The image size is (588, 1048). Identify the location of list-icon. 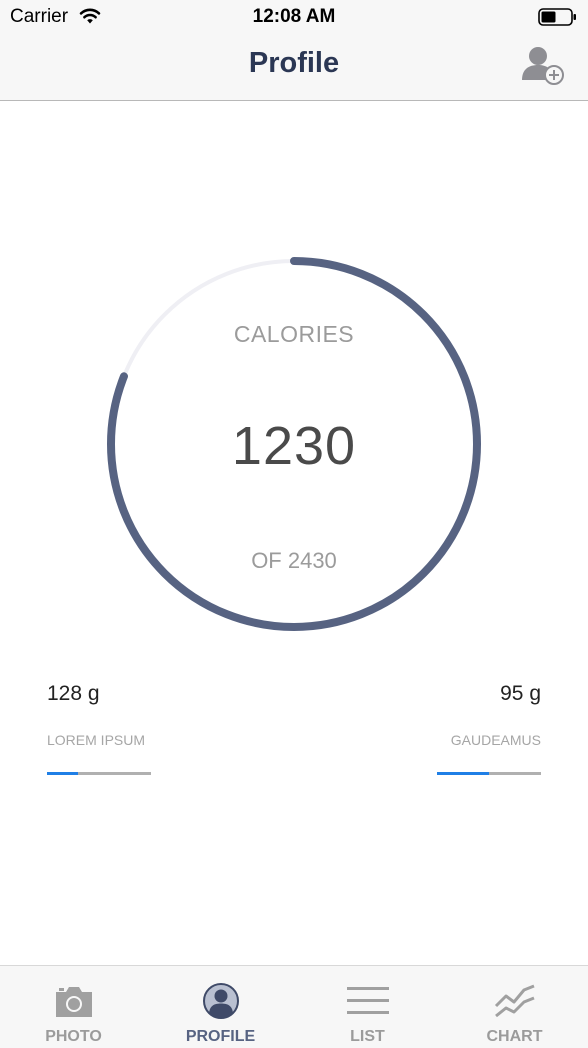
(368, 1000).